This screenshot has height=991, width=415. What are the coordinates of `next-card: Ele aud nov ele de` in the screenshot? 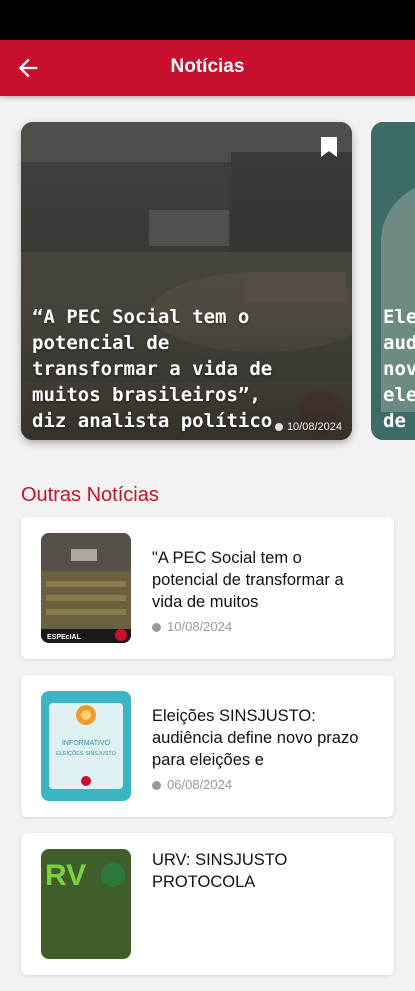 It's located at (393, 281).